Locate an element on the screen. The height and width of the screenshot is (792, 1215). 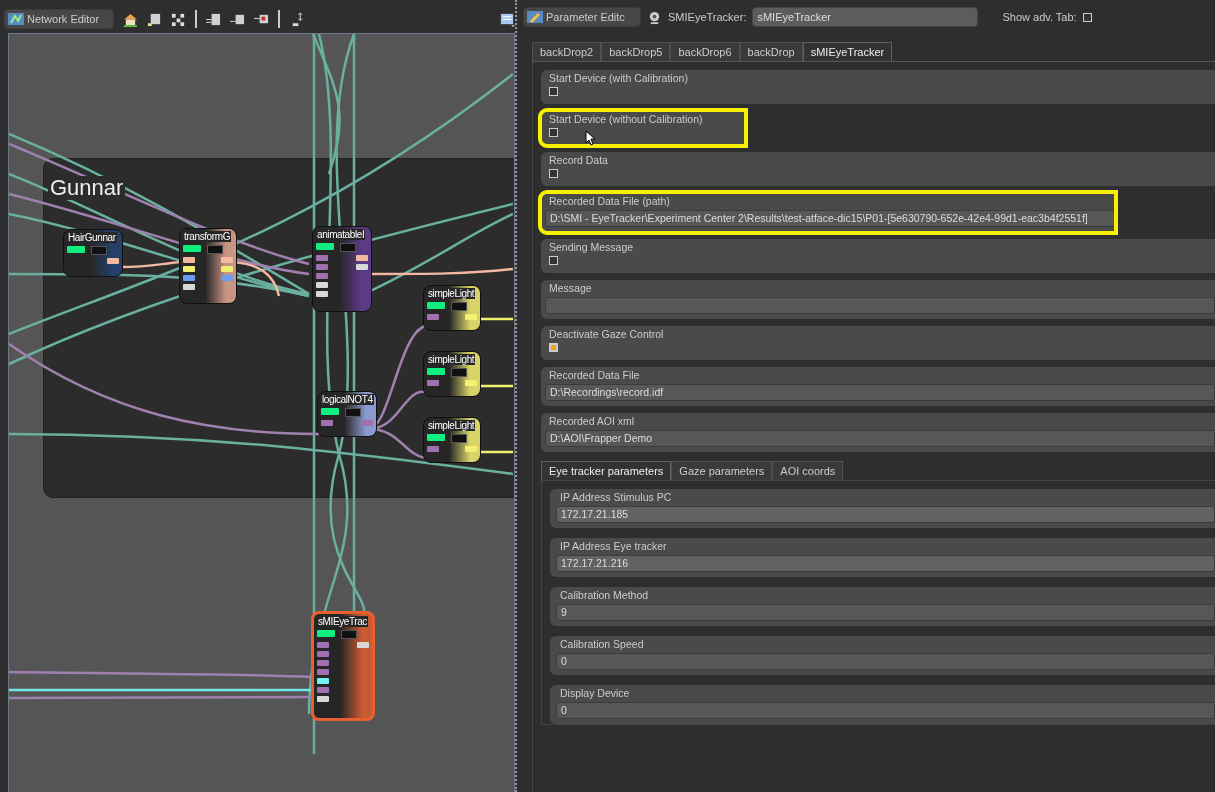
parameter-field: 172.17.21.216 is located at coordinates (885, 563).